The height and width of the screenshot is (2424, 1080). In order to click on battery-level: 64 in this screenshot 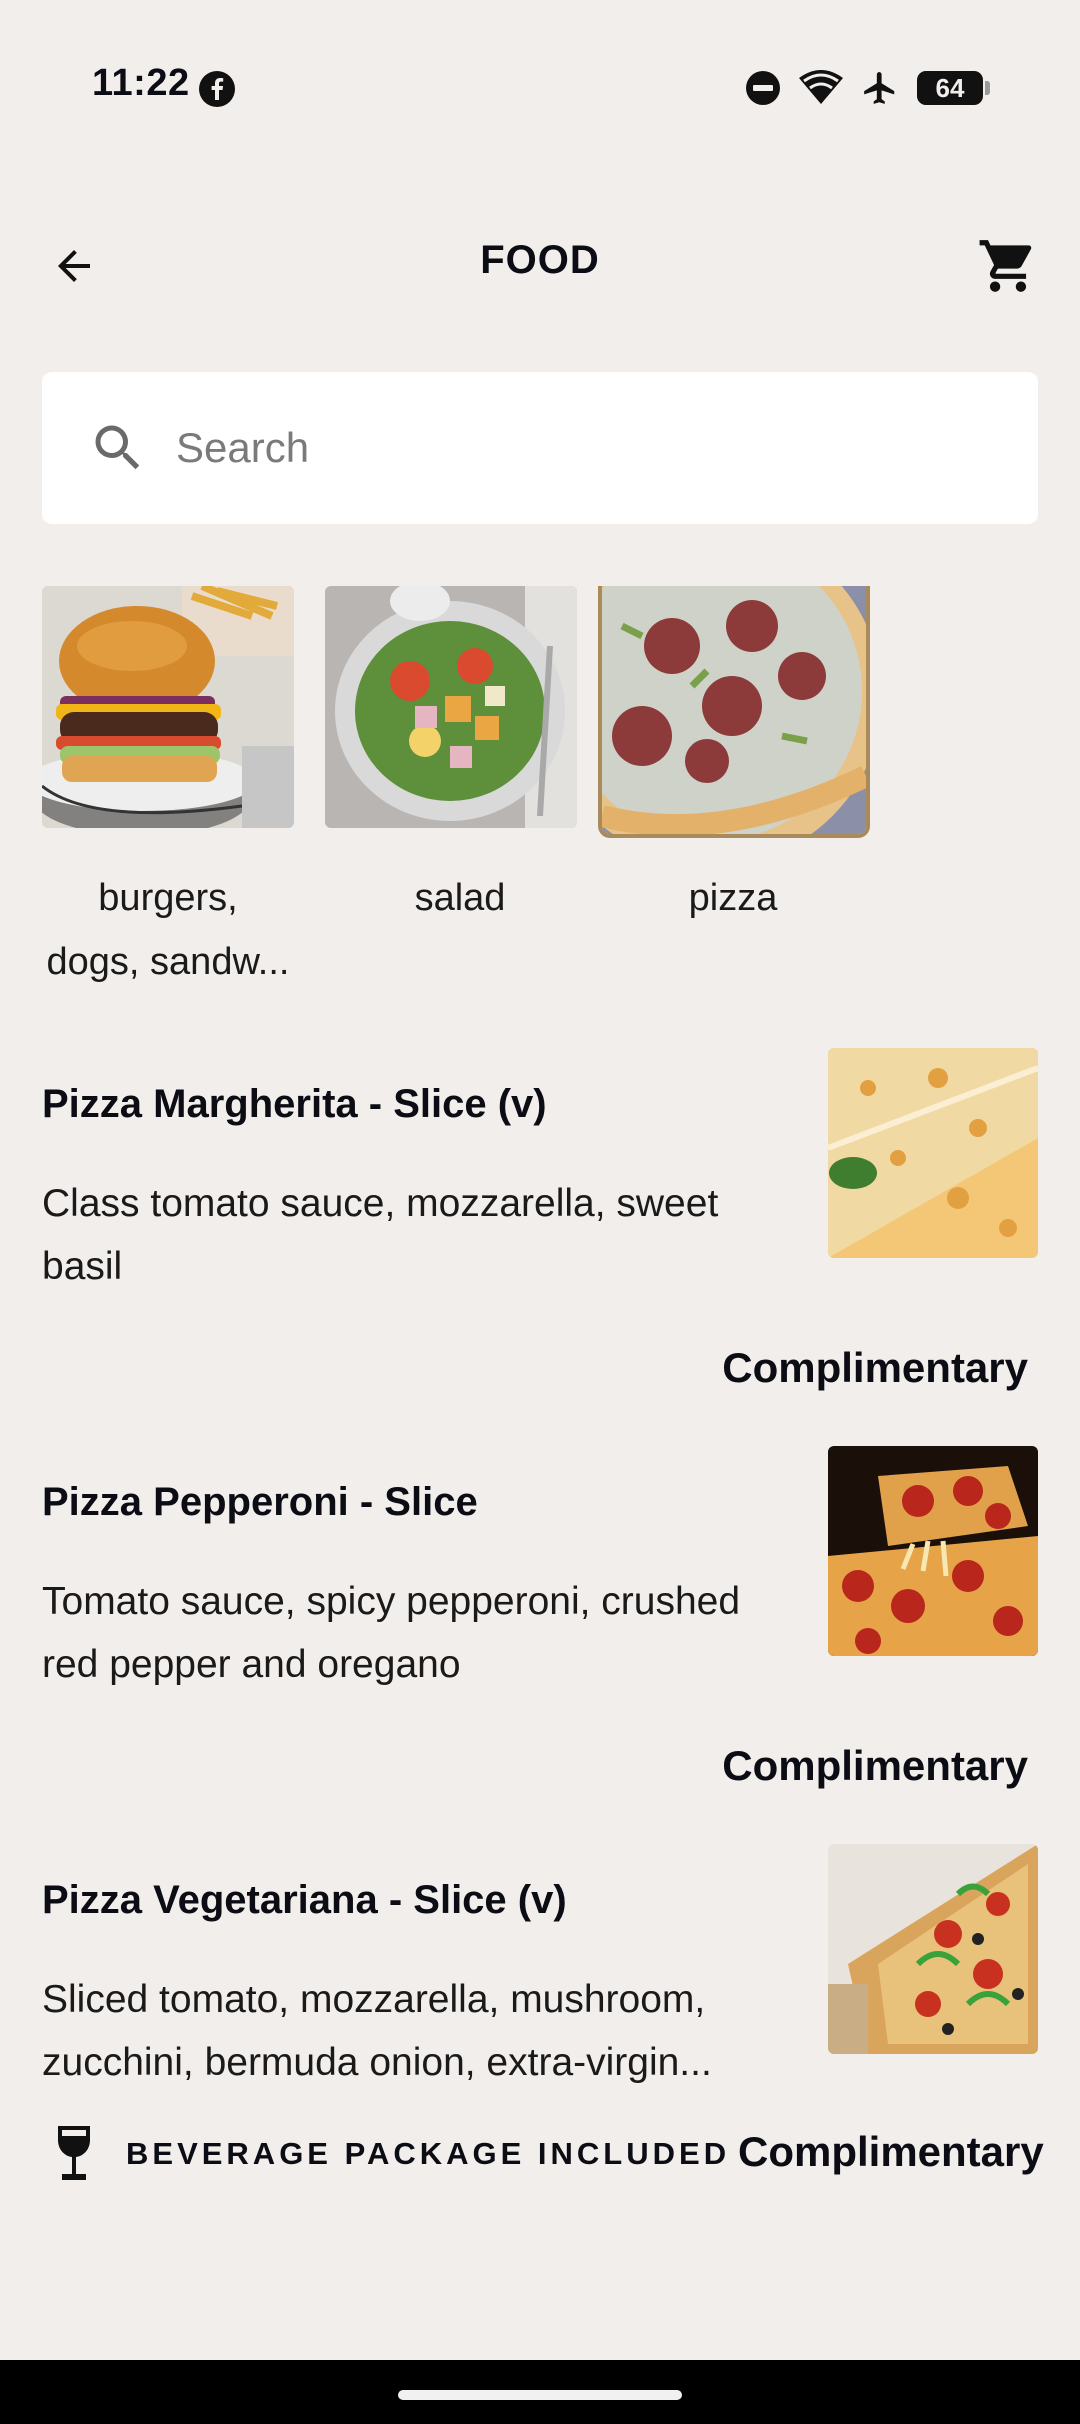, I will do `click(950, 88)`.